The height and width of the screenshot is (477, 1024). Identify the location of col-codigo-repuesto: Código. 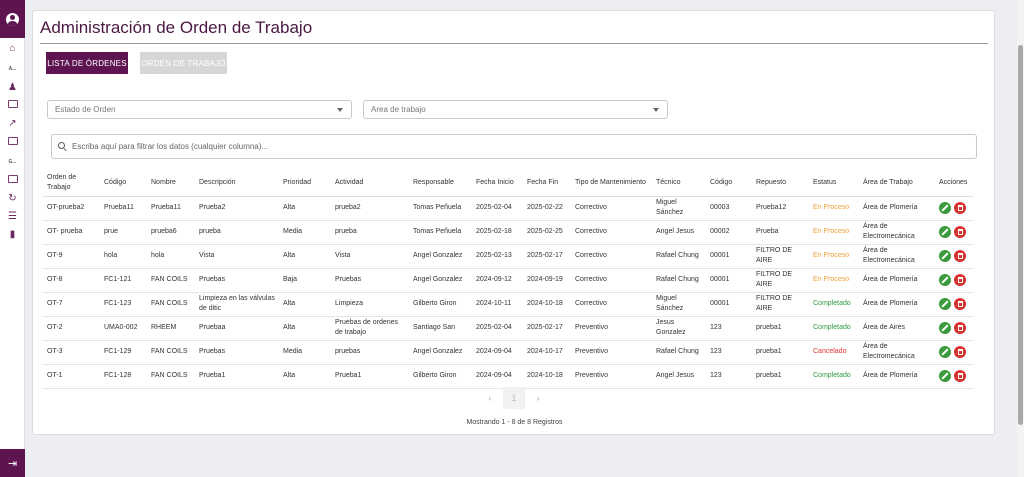
(729, 183).